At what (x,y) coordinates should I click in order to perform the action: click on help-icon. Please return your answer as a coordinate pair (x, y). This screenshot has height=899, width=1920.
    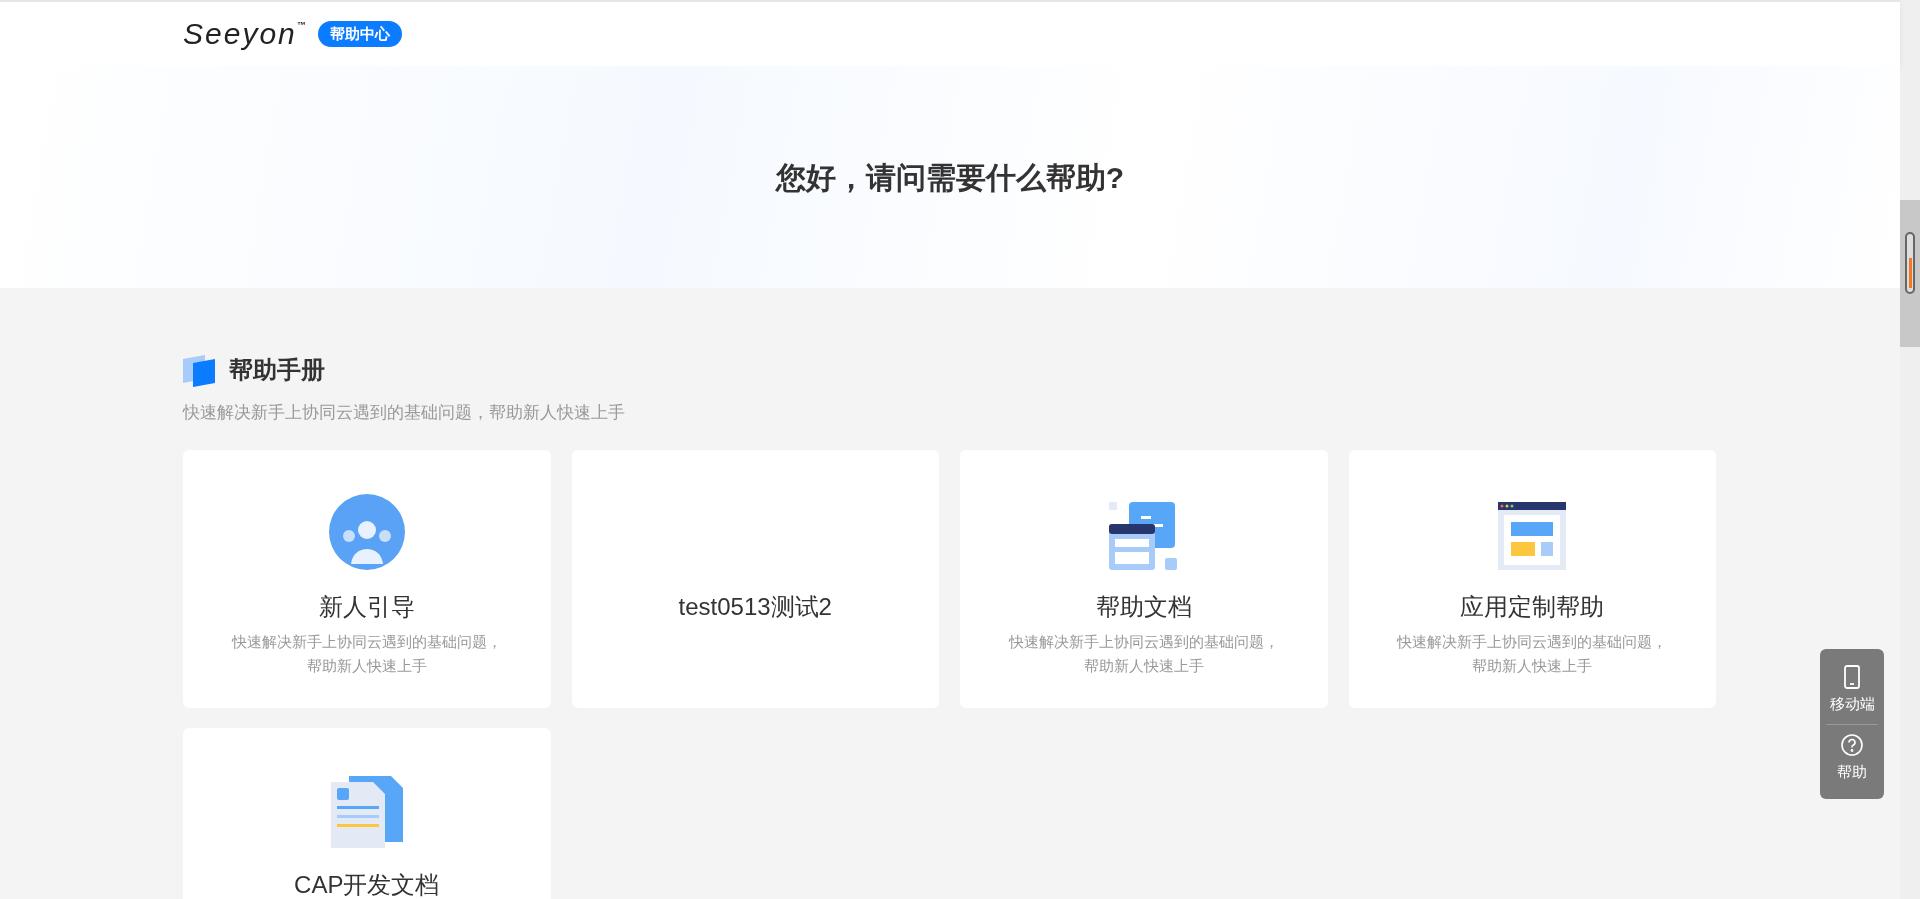
    Looking at the image, I should click on (1852, 744).